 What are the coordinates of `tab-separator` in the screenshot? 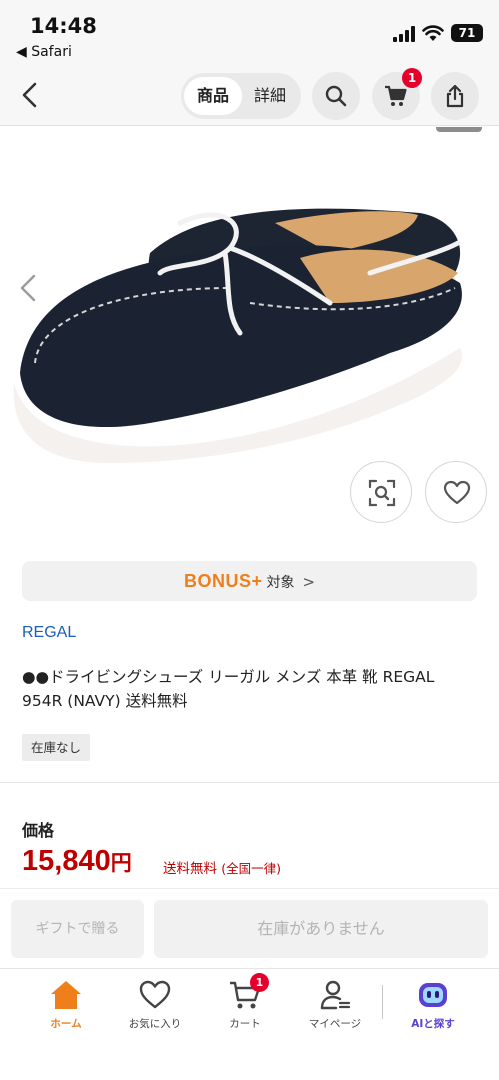 It's located at (382, 1002).